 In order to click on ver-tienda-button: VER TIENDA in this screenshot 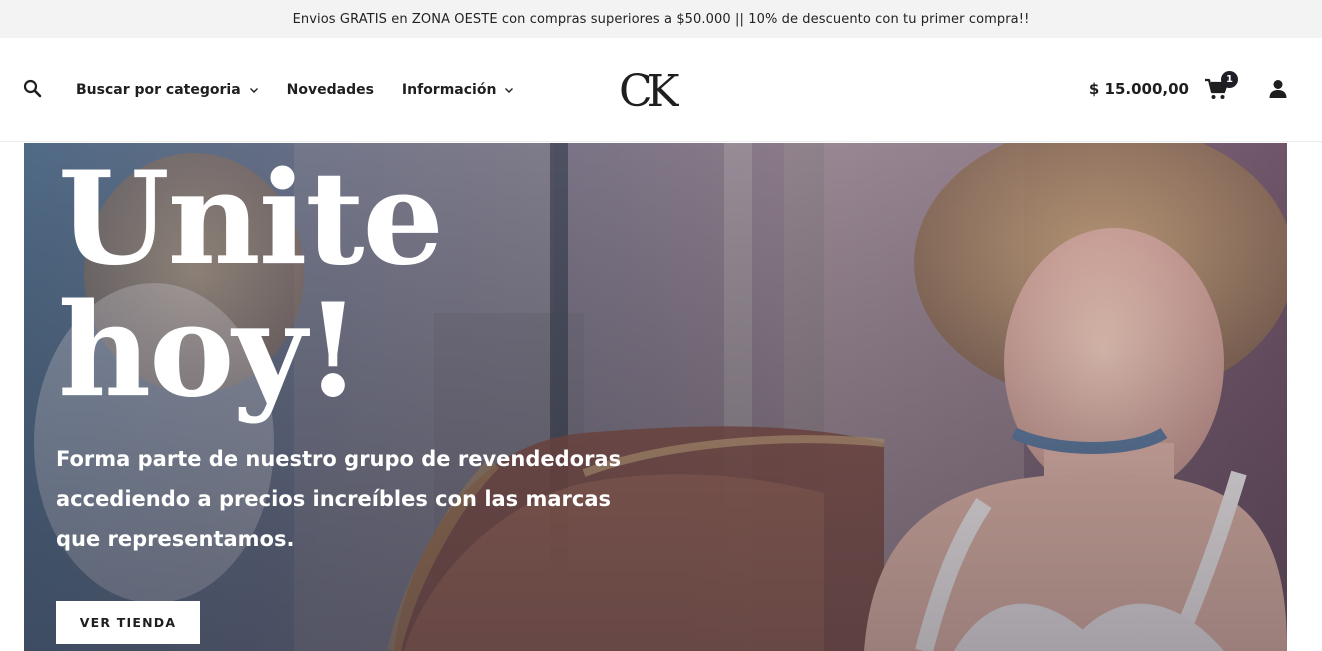, I will do `click(128, 622)`.